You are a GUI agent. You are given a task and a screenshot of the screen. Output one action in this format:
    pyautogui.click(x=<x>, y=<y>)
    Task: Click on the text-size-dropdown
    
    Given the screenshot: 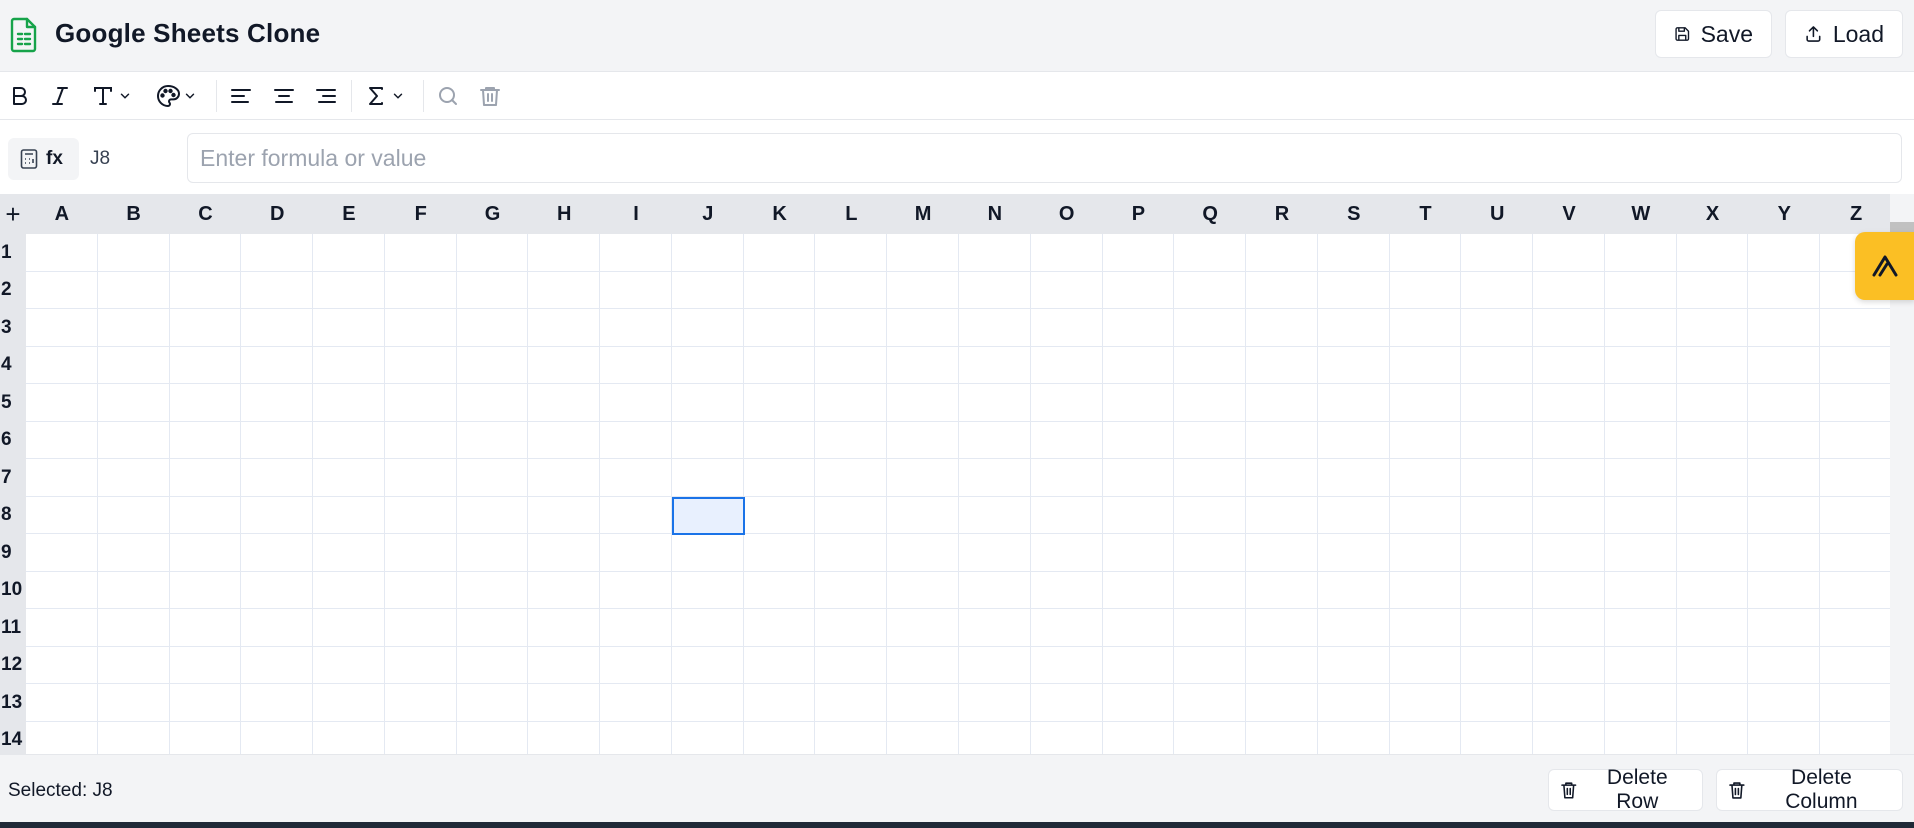 What is the action you would take?
    pyautogui.click(x=111, y=96)
    